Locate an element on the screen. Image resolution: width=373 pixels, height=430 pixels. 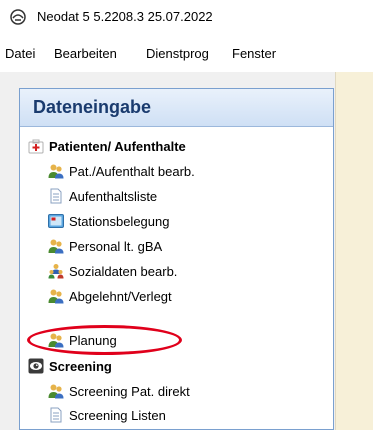
nav-item-label: Aufenthaltsliste is located at coordinates (113, 196).